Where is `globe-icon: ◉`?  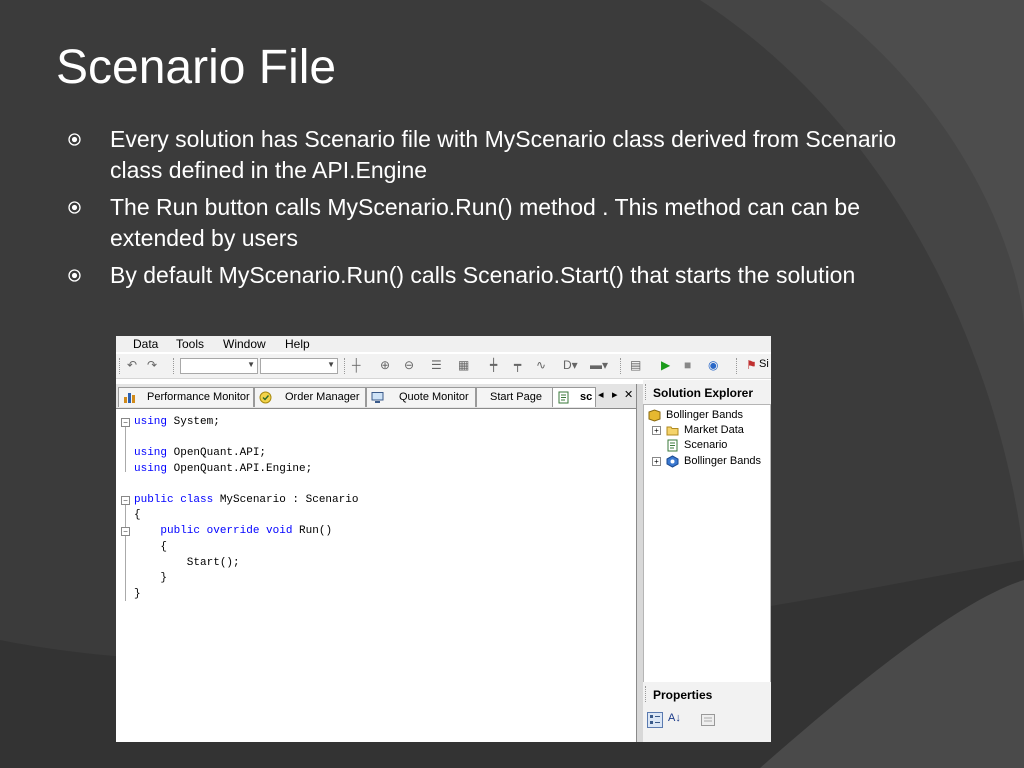 globe-icon: ◉ is located at coordinates (713, 365).